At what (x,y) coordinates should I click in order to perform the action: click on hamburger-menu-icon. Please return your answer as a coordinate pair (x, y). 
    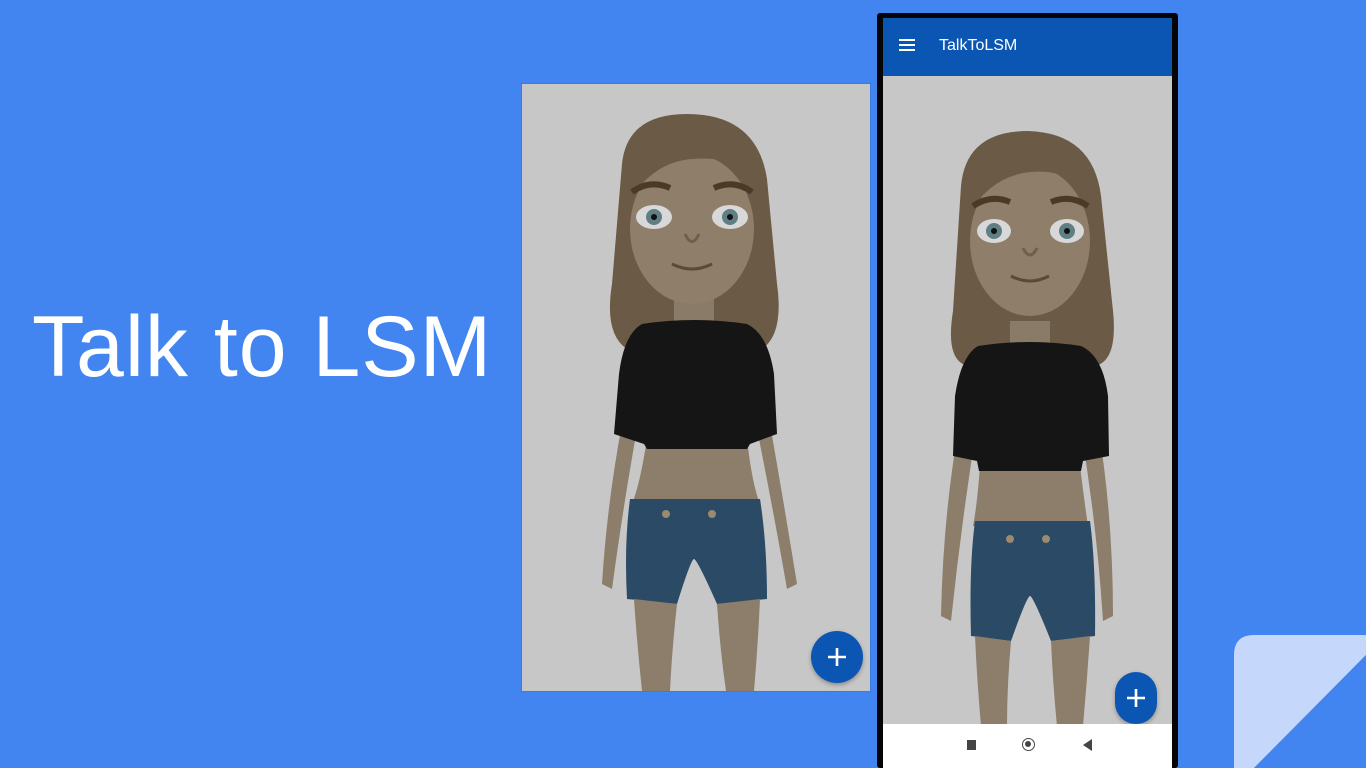
    Looking at the image, I should click on (907, 45).